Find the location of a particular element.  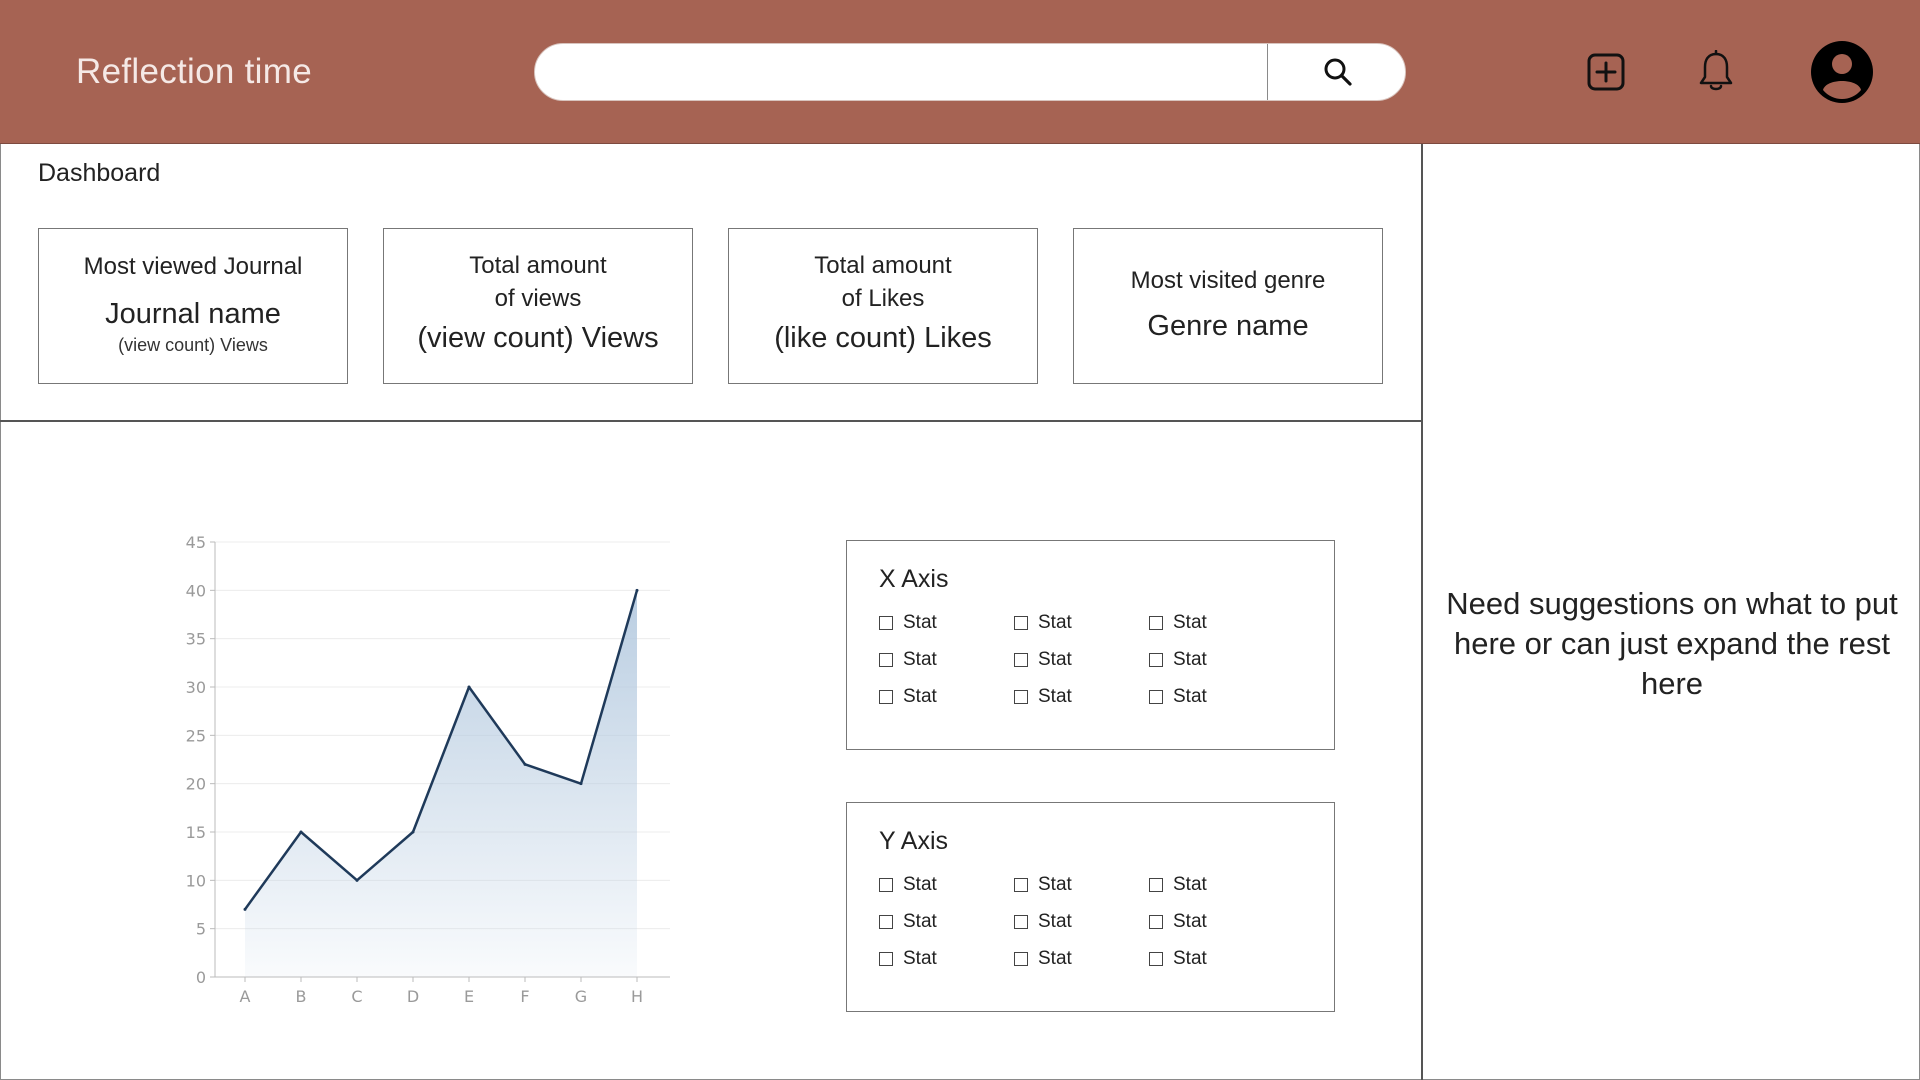

x-tick-label: F is located at coordinates (524, 996).